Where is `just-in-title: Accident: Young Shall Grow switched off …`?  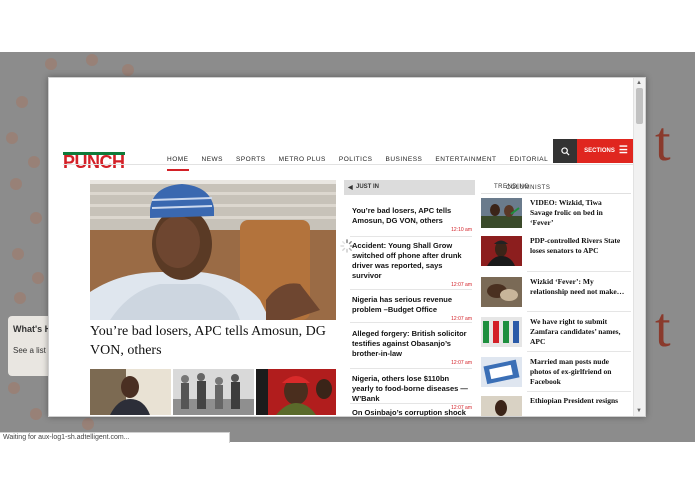
just-in-title: Accident: Young Shall Grow switched off … is located at coordinates (412, 261).